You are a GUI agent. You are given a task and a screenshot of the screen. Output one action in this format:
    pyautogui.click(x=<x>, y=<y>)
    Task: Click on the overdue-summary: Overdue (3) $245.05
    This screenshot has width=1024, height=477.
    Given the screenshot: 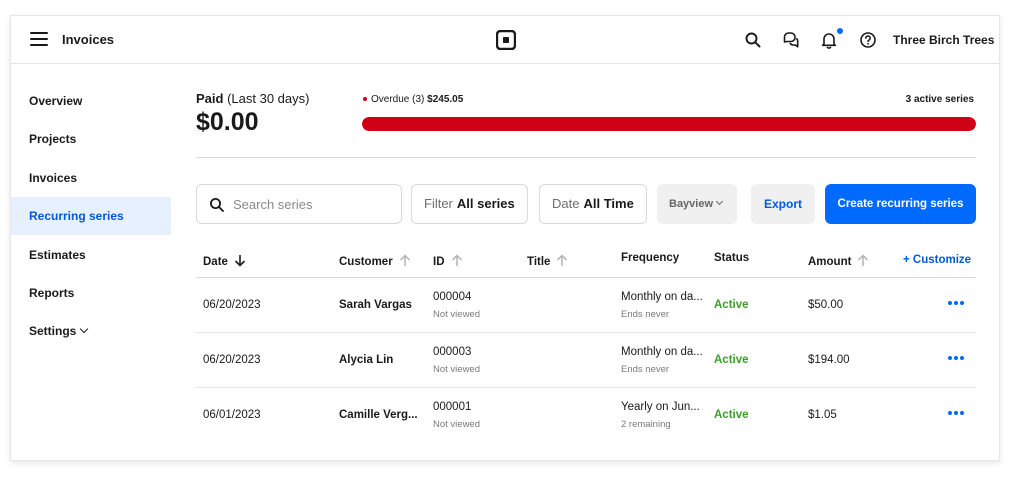 What is the action you would take?
    pyautogui.click(x=413, y=99)
    